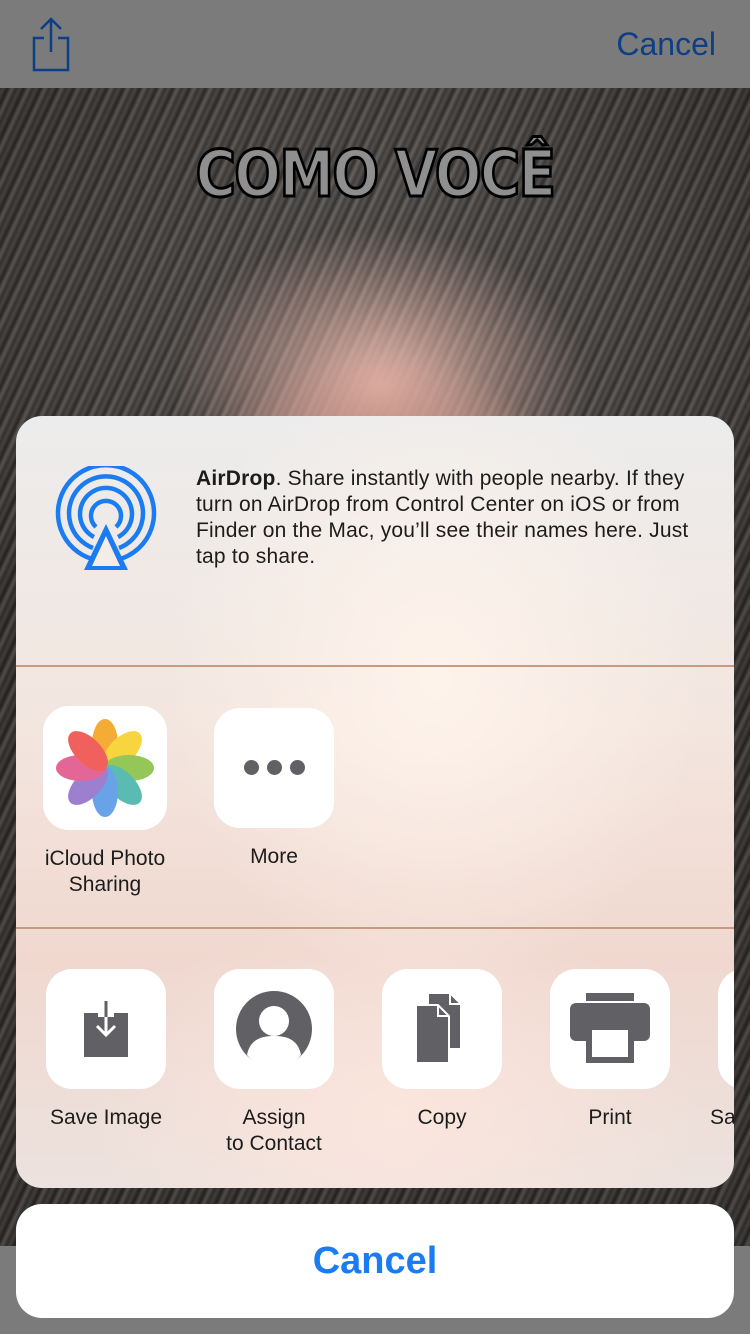  What do you see at coordinates (105, 884) in the screenshot?
I see `share-label-line2: Sharing` at bounding box center [105, 884].